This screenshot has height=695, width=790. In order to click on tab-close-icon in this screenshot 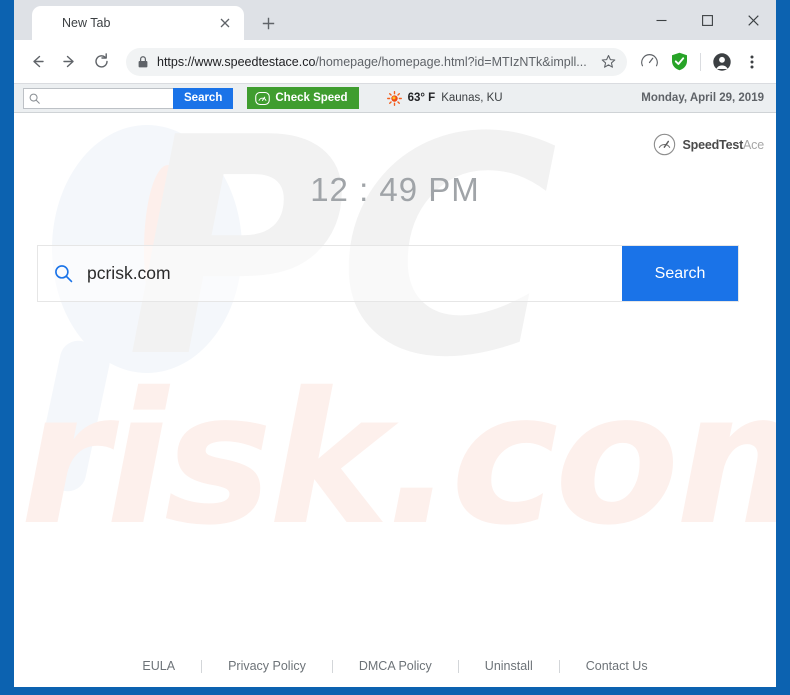, I will do `click(225, 23)`.